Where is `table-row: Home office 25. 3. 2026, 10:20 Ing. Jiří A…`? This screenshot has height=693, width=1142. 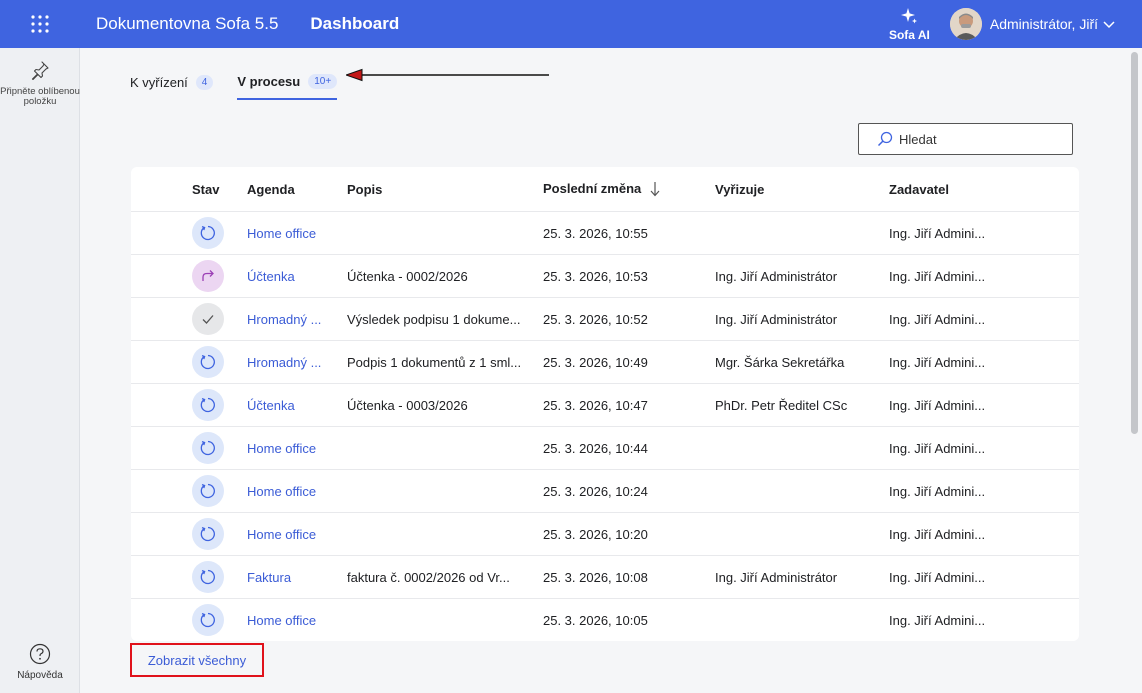
table-row: Home office 25. 3. 2026, 10:20 Ing. Jiří A… is located at coordinates (605, 533).